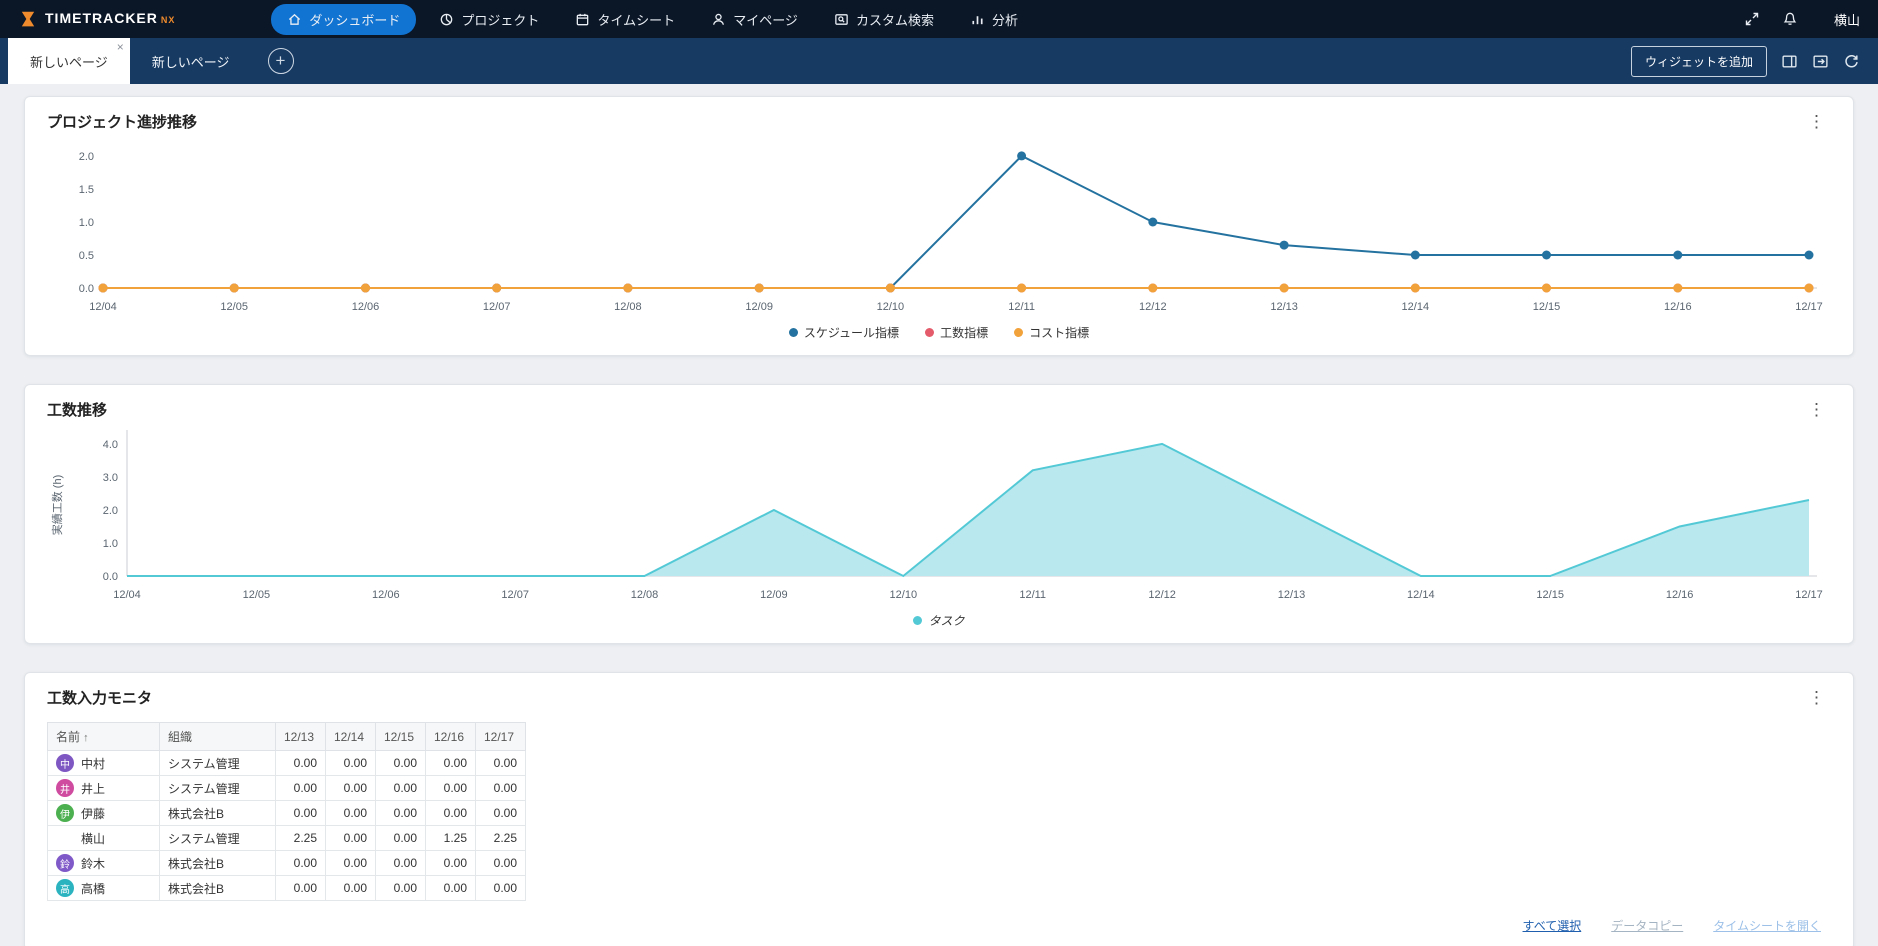 The image size is (1878, 946). I want to click on legend-dot, so click(918, 620).